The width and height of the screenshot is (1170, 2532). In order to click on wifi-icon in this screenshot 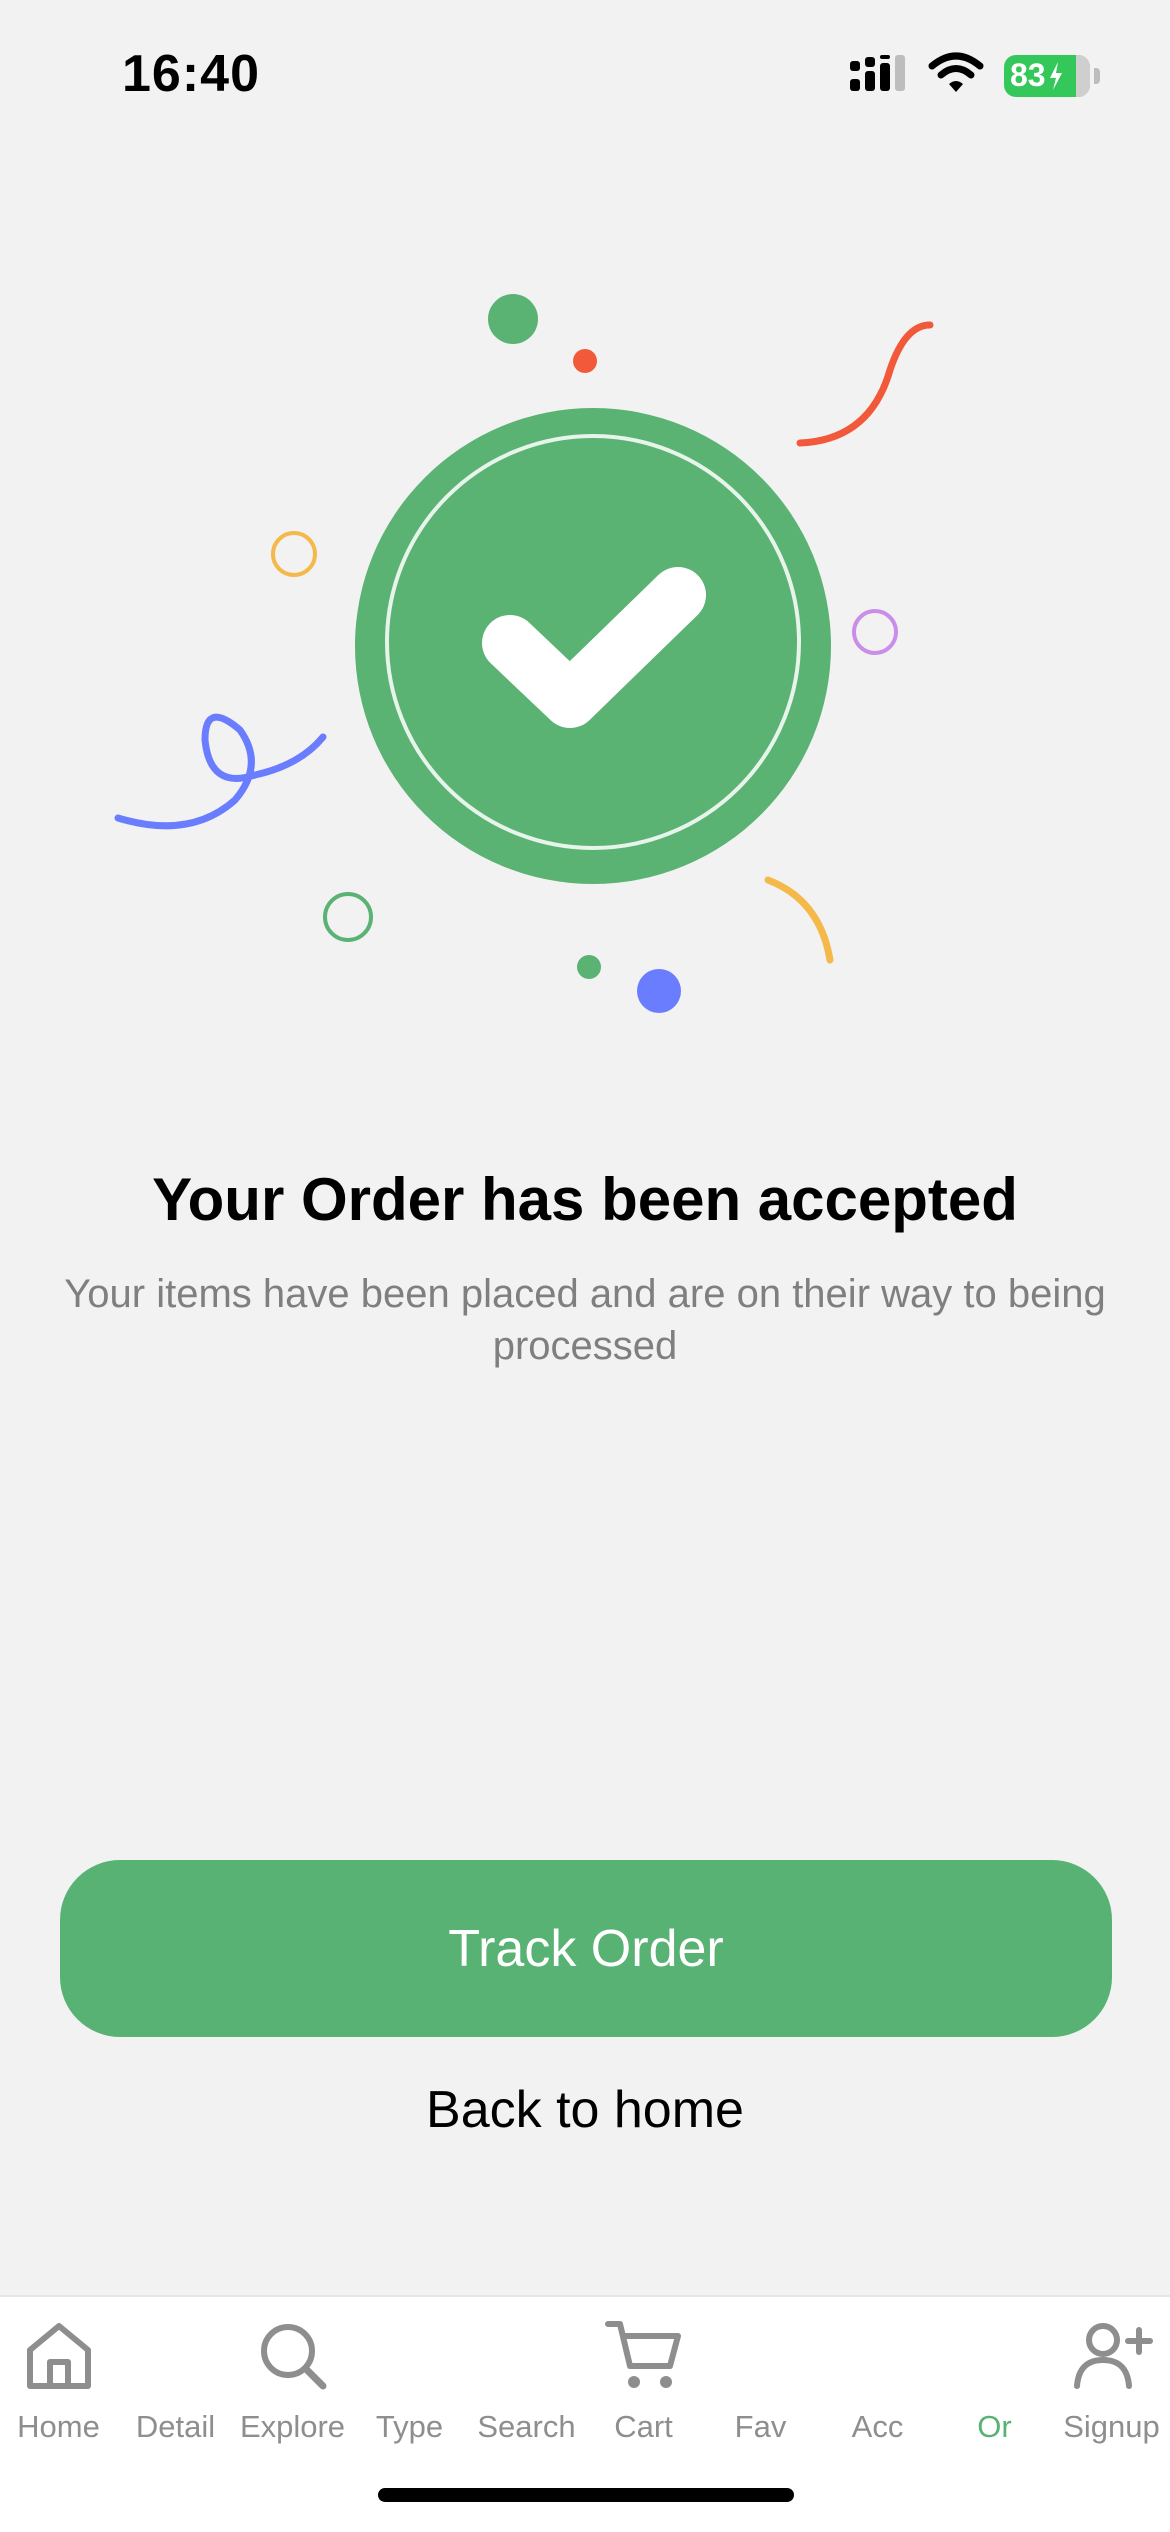, I will do `click(956, 75)`.